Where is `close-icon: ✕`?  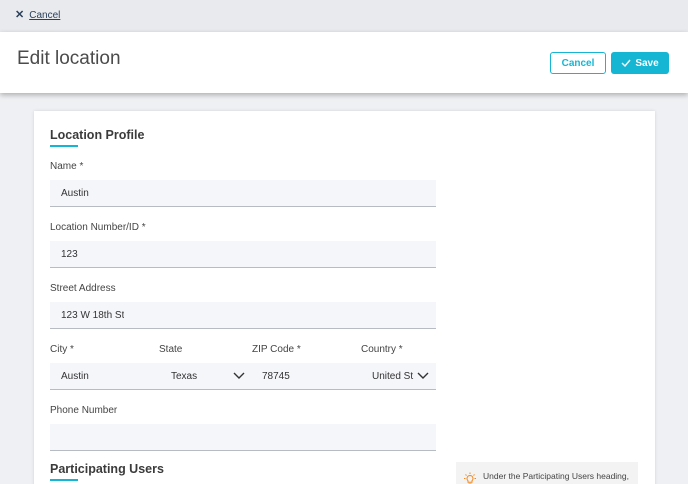
close-icon: ✕ is located at coordinates (20, 15).